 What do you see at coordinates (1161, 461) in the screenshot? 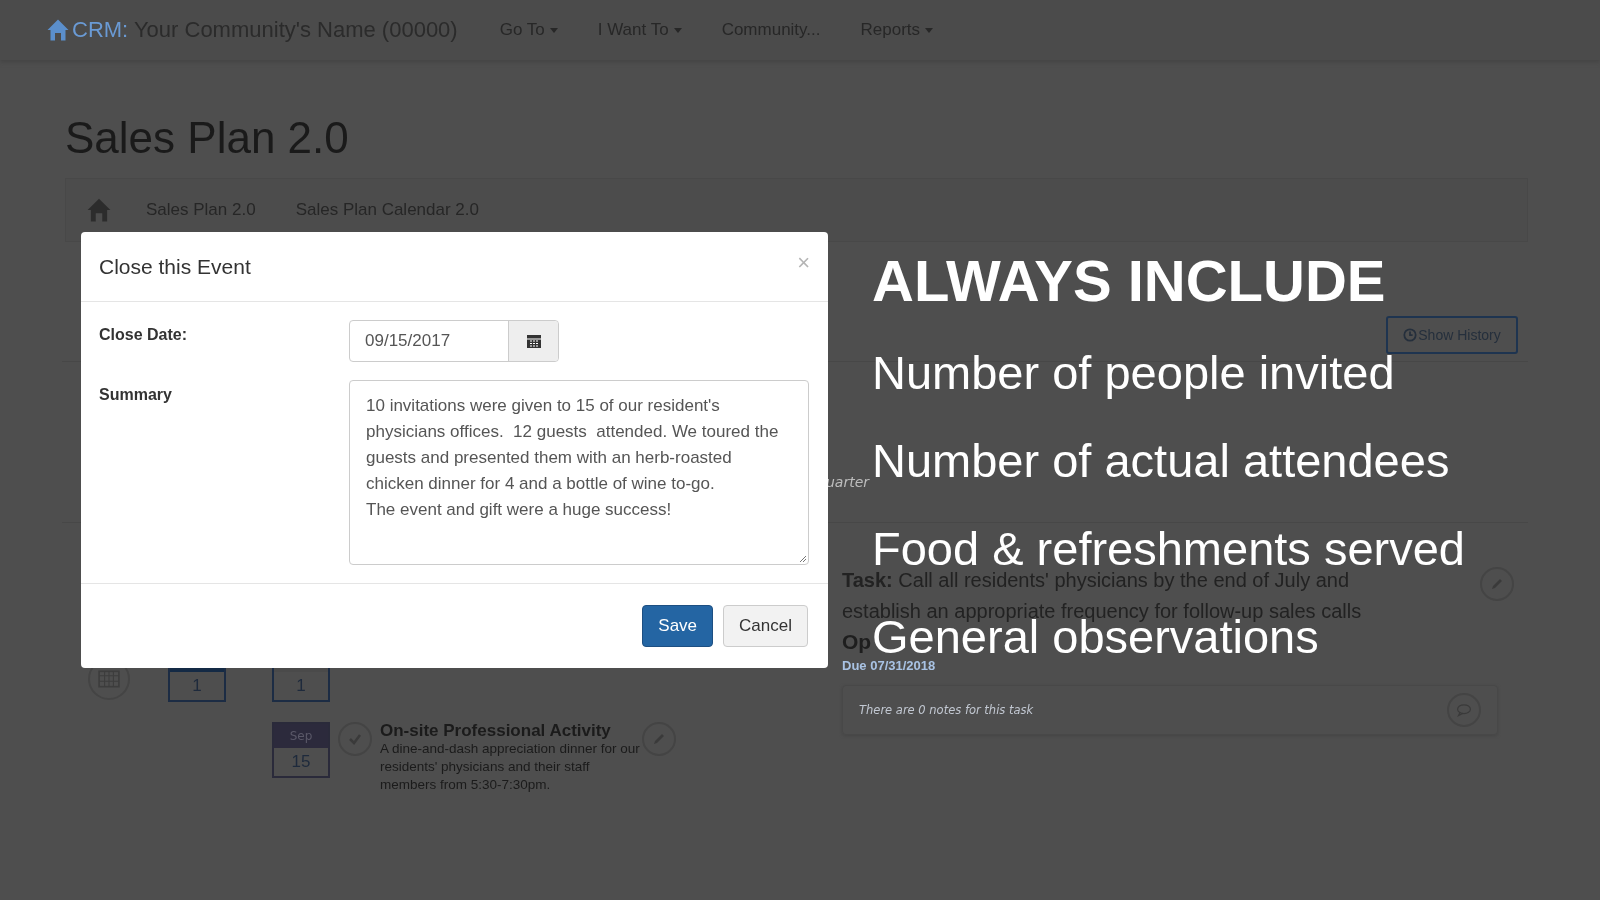
I see `slide-bullet-text: Number of actual attendees` at bounding box center [1161, 461].